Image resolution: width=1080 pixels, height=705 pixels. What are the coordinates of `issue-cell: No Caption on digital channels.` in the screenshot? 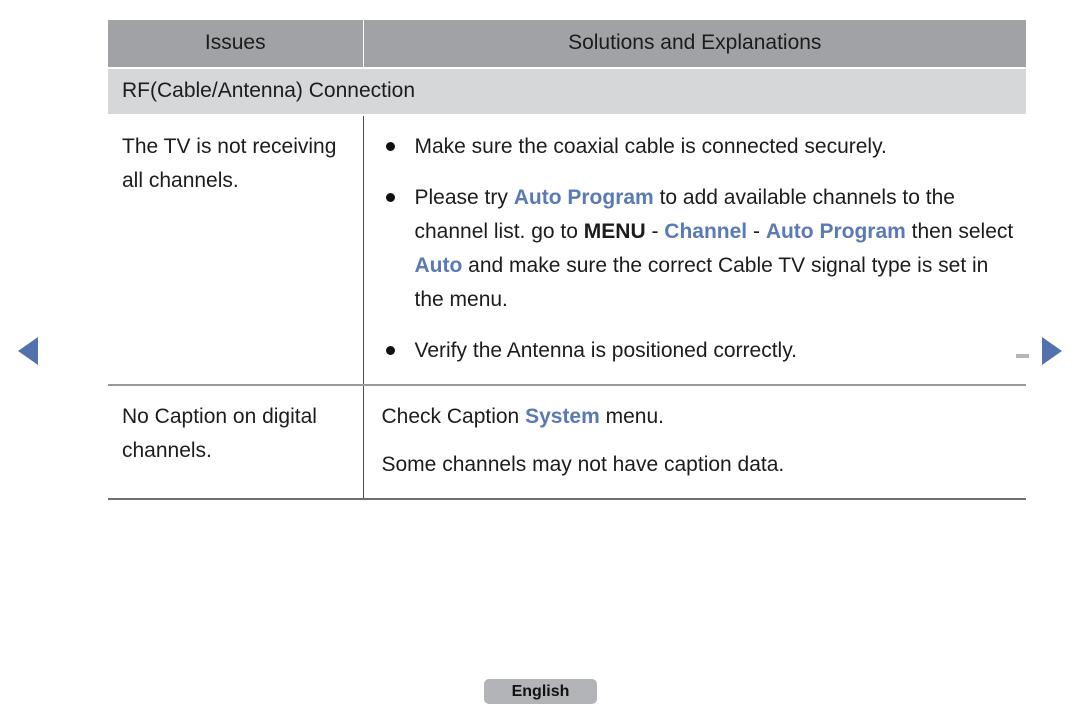 It's located at (236, 442).